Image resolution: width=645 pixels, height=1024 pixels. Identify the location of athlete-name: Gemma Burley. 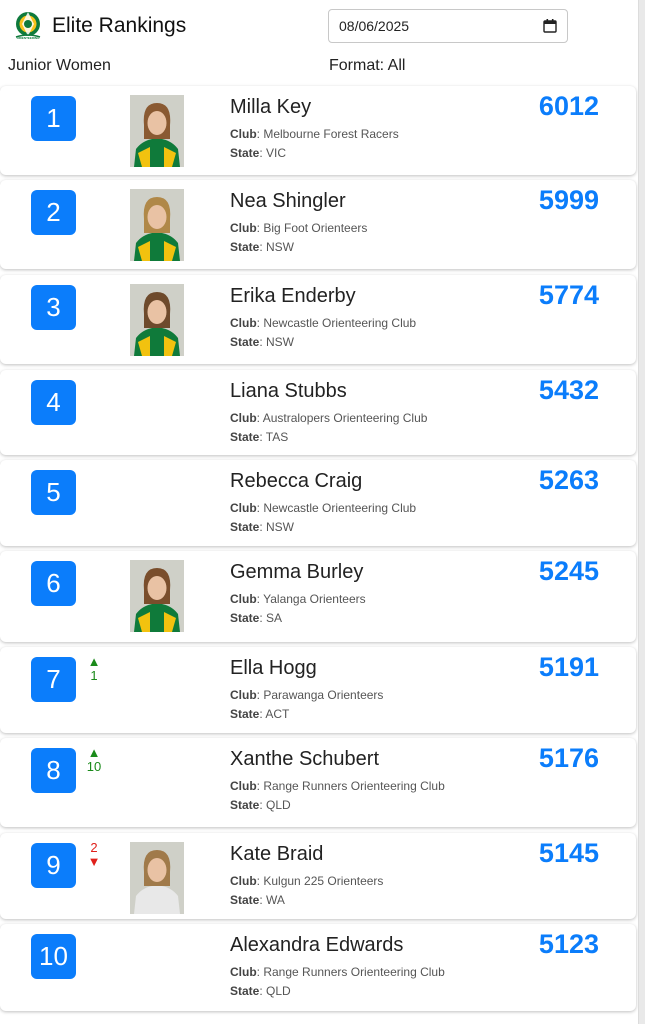
(297, 572).